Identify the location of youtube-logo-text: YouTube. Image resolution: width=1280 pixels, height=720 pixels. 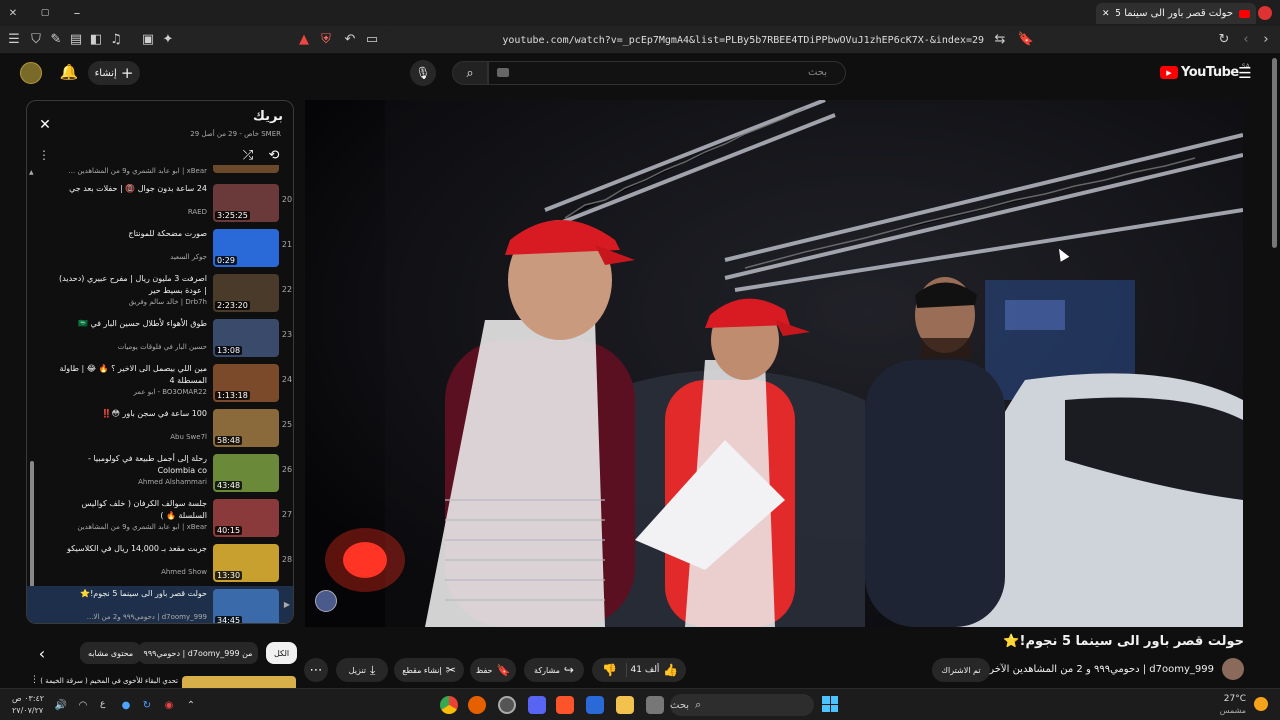
(1210, 72).